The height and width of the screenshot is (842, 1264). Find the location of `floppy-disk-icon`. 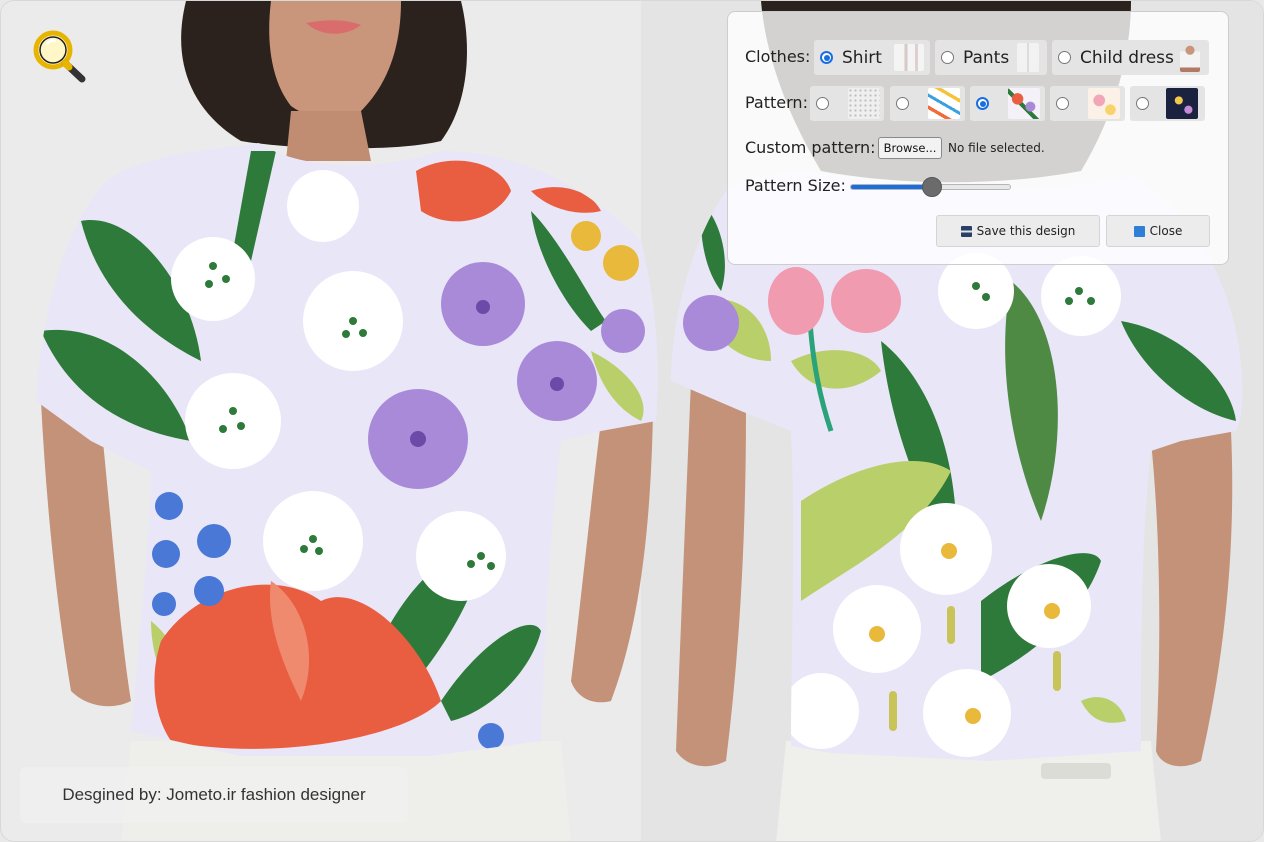

floppy-disk-icon is located at coordinates (966, 231).